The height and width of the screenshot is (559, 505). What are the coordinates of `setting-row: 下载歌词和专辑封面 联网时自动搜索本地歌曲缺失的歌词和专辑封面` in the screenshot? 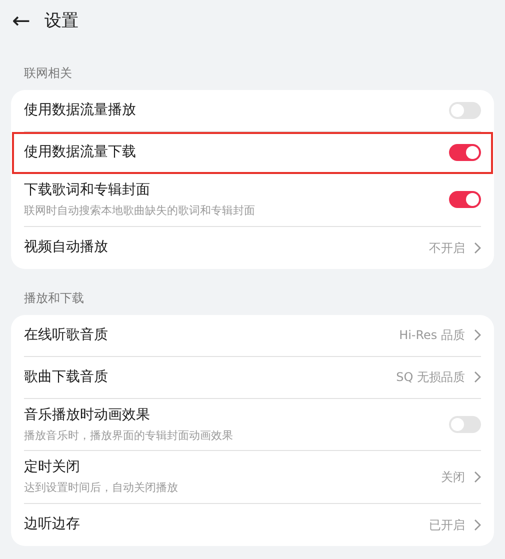 It's located at (252, 200).